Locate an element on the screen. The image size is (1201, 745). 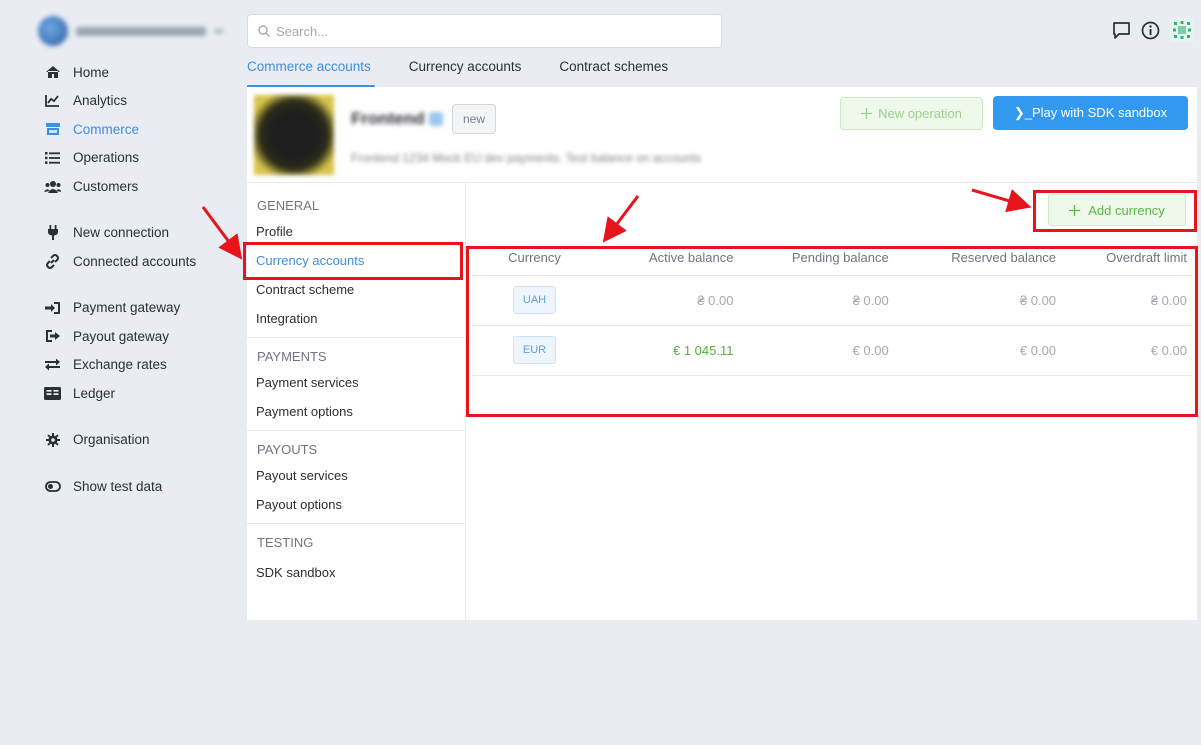
top-icons is located at coordinates (1153, 30).